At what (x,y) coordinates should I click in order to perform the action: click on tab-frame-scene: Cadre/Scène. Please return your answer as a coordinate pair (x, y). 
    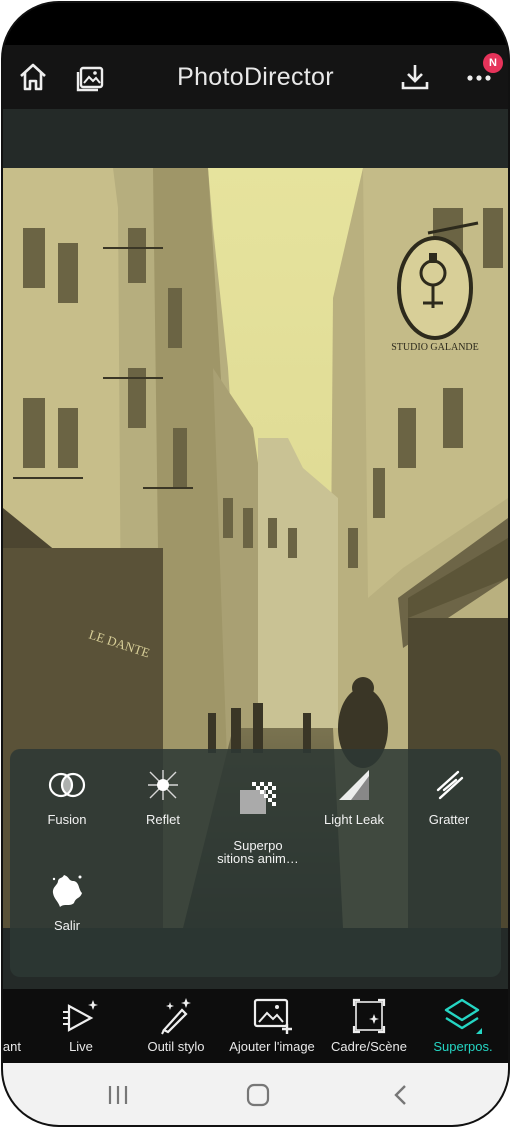
    Looking at the image, I should click on (369, 1026).